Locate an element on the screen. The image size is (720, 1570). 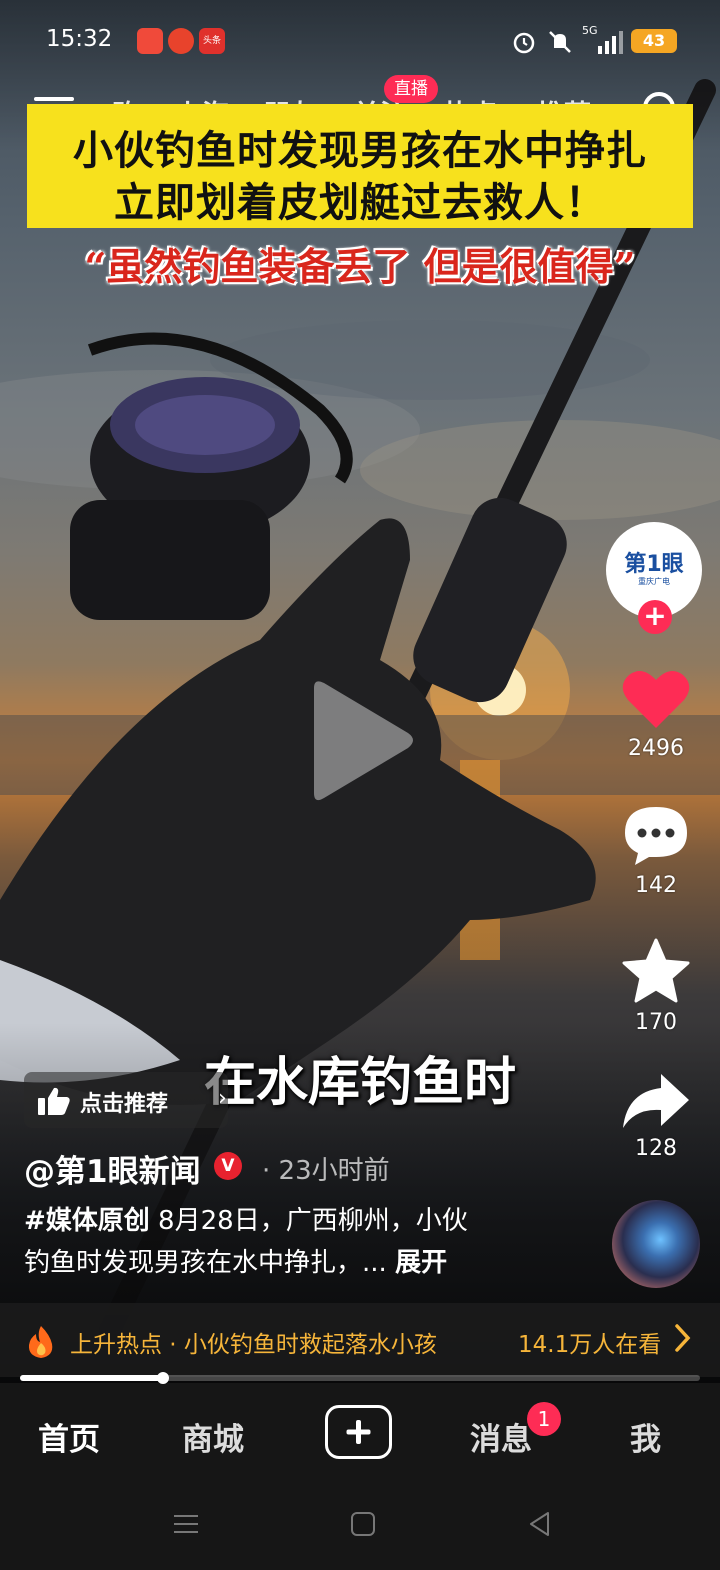
thumbs-up-icon is located at coordinates (54, 1101).